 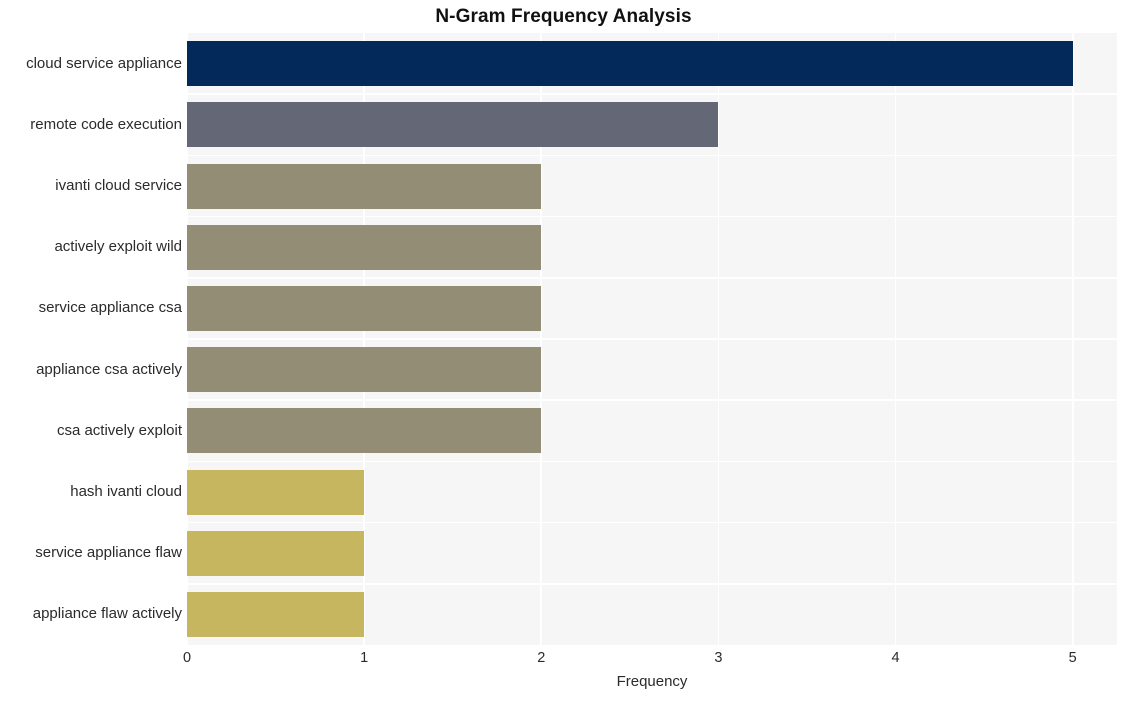 I want to click on y-axis-tick-label: csa actively exploit, so click(x=119, y=430).